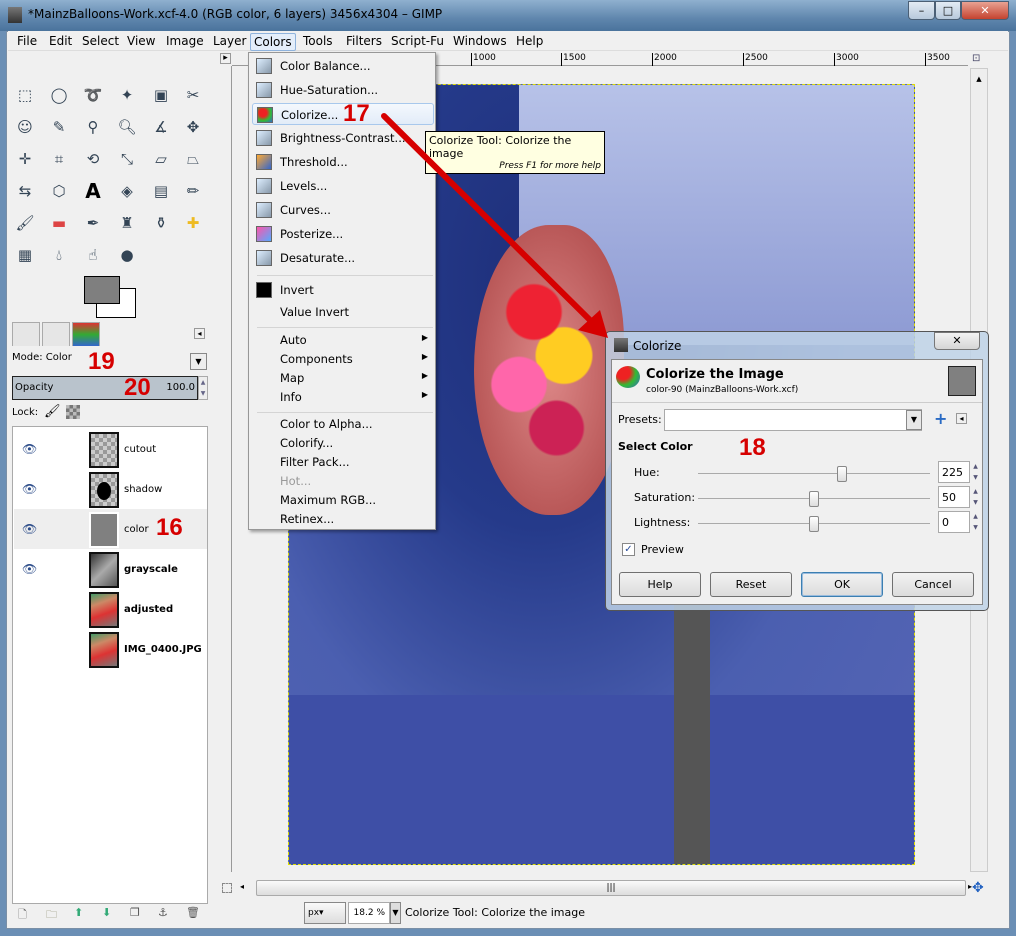 The height and width of the screenshot is (936, 1016). I want to click on maximize-button: □, so click(948, 10).